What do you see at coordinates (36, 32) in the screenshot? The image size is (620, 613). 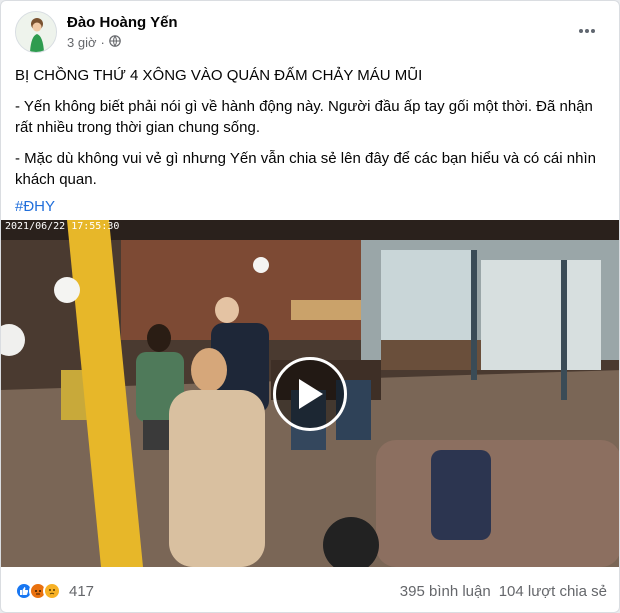 I see `avatar` at bounding box center [36, 32].